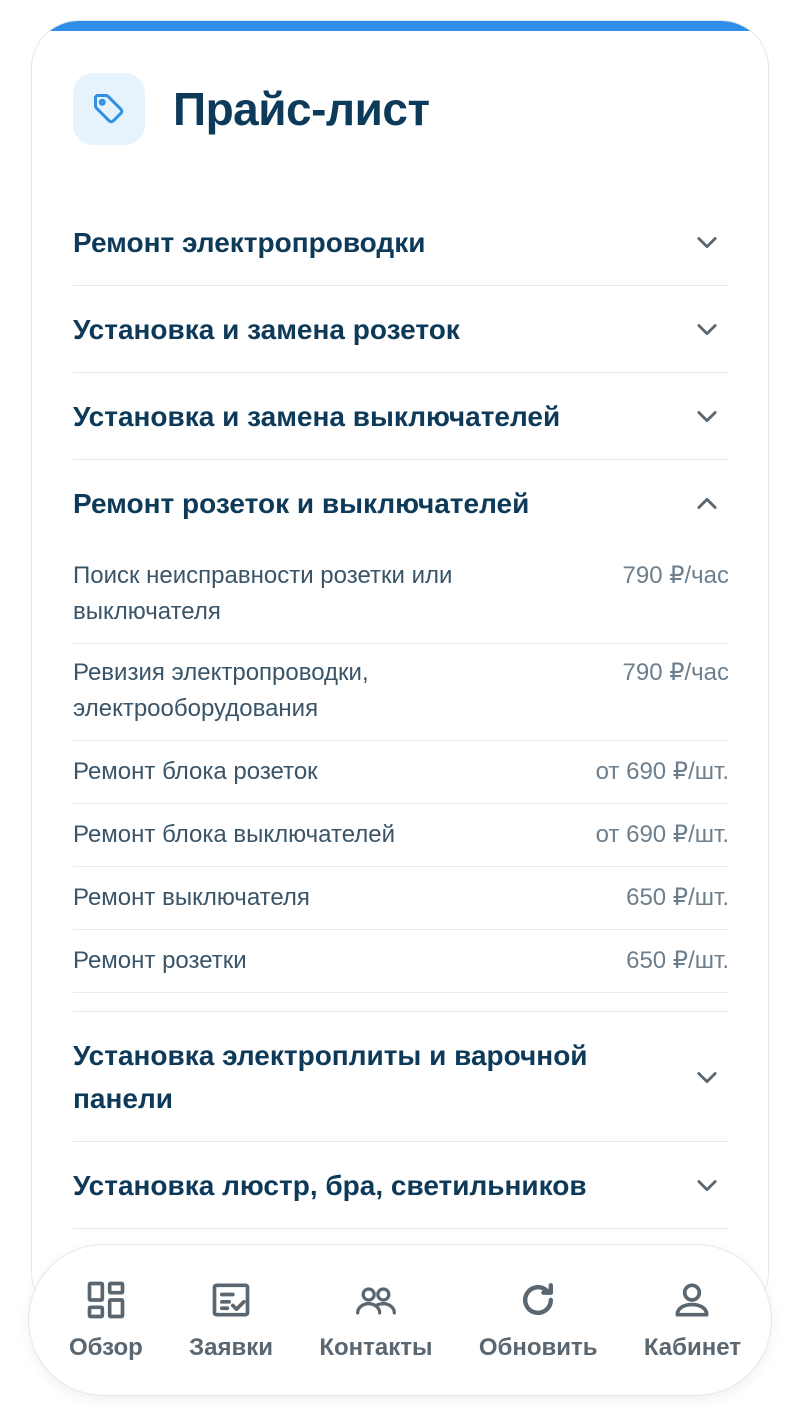 This screenshot has width=800, height=1423. What do you see at coordinates (401, 961) in the screenshot?
I see `price-item: Ремонт розетки 650 ₽/шт.` at bounding box center [401, 961].